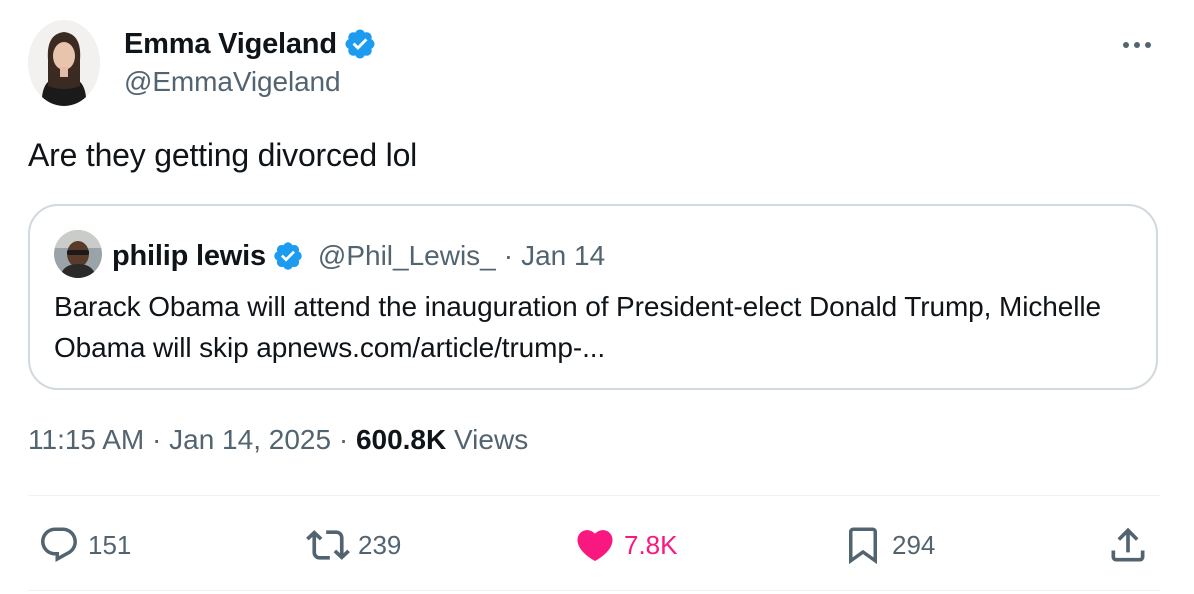  Describe the element at coordinates (407, 256) in the screenshot. I see `quoted-author-handle: @Phil_Lewis_` at that location.